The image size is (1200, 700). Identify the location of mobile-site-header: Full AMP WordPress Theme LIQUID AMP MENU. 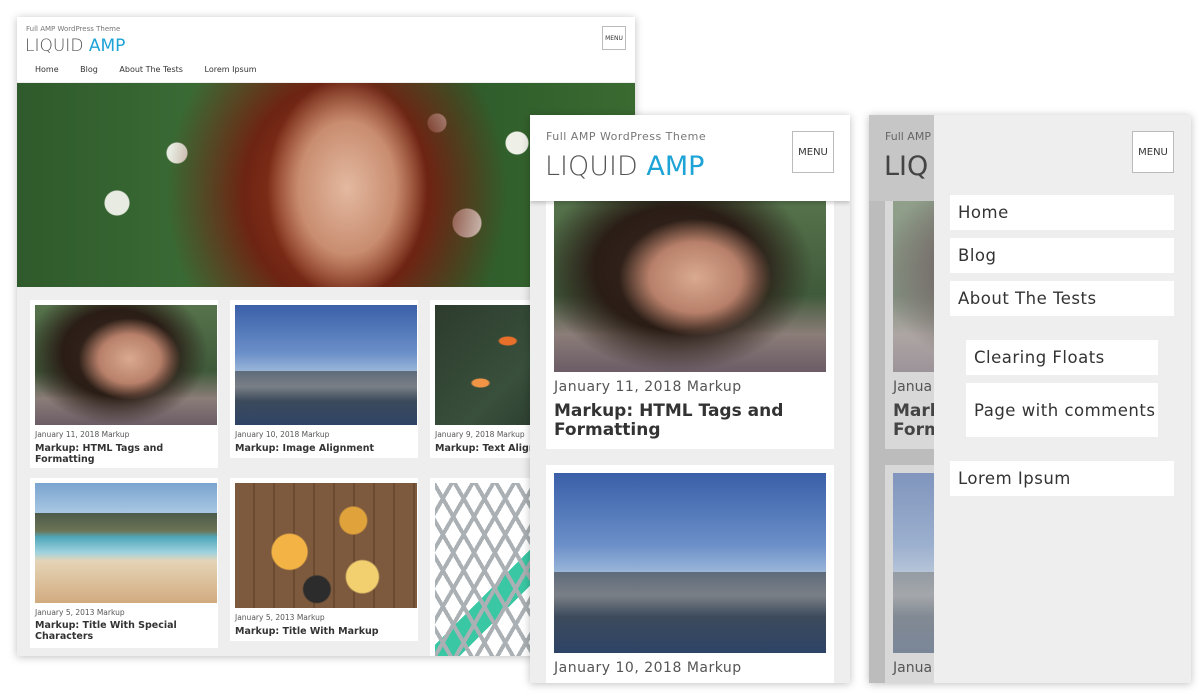
(690, 158).